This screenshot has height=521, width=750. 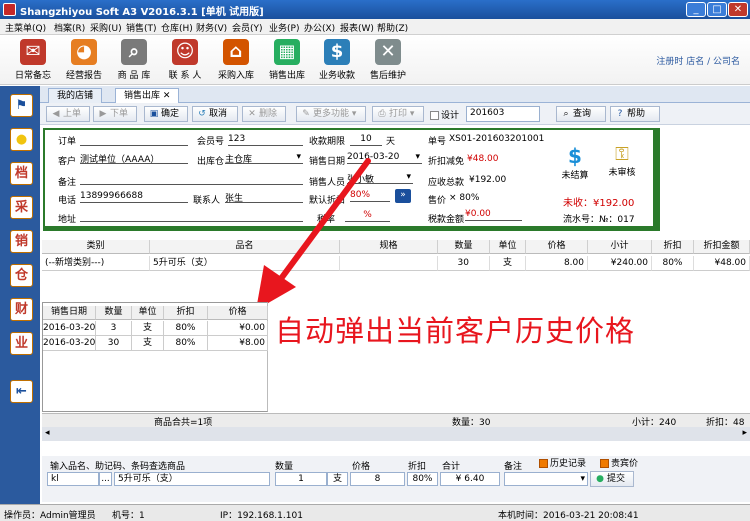 What do you see at coordinates (33, 60) in the screenshot?
I see `toolbar-memo-button: ✉ 日常备忘` at bounding box center [33, 60].